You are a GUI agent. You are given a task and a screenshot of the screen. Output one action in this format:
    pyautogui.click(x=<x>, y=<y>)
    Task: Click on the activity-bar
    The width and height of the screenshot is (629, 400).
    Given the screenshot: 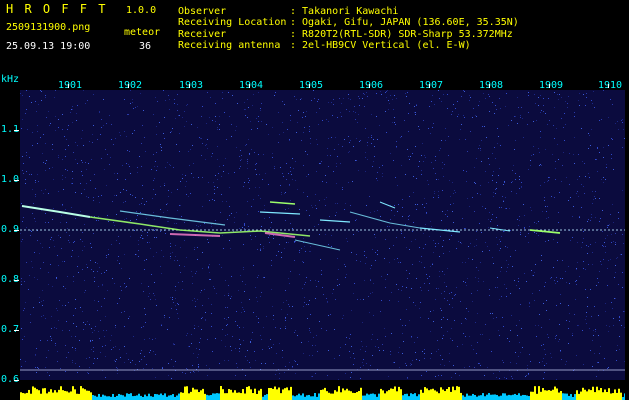 What is the action you would take?
    pyautogui.click(x=323, y=390)
    